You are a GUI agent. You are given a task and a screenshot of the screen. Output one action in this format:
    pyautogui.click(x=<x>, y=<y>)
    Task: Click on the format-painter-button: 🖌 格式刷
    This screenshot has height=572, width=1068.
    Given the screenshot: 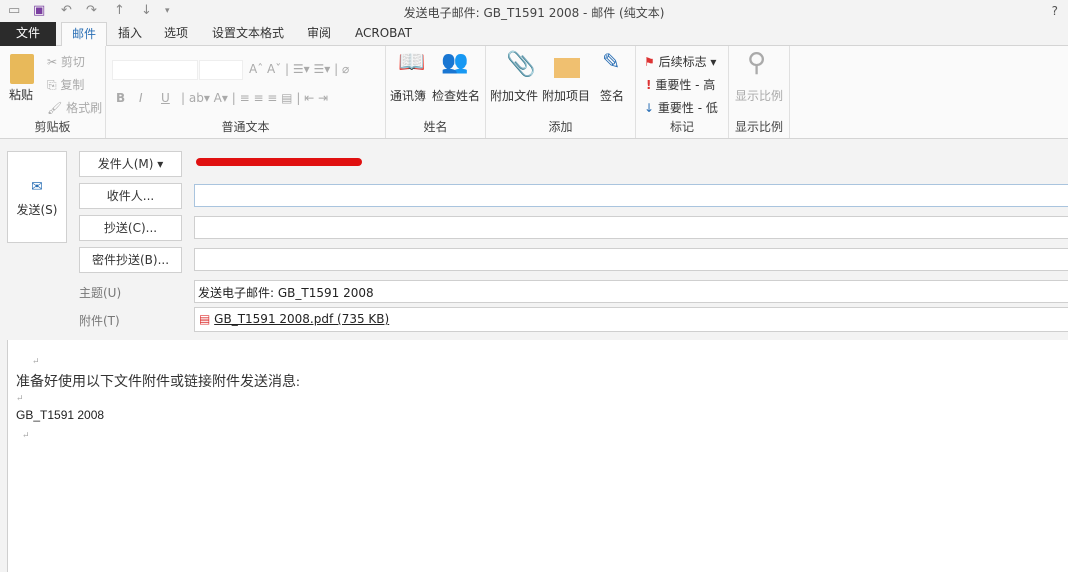 What is the action you would take?
    pyautogui.click(x=74, y=107)
    